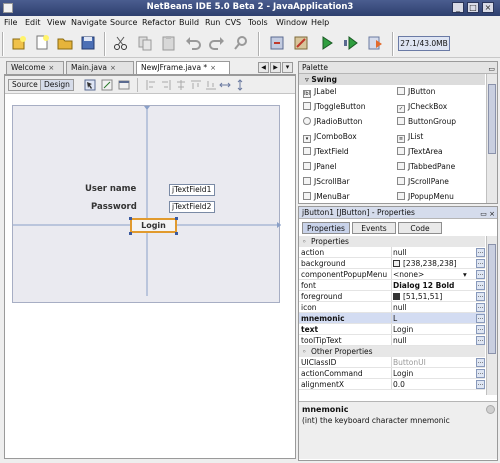 This screenshot has height=463, width=500. I want to click on palette-item-jtogglebutton: JToggleButton, so click(334, 107).